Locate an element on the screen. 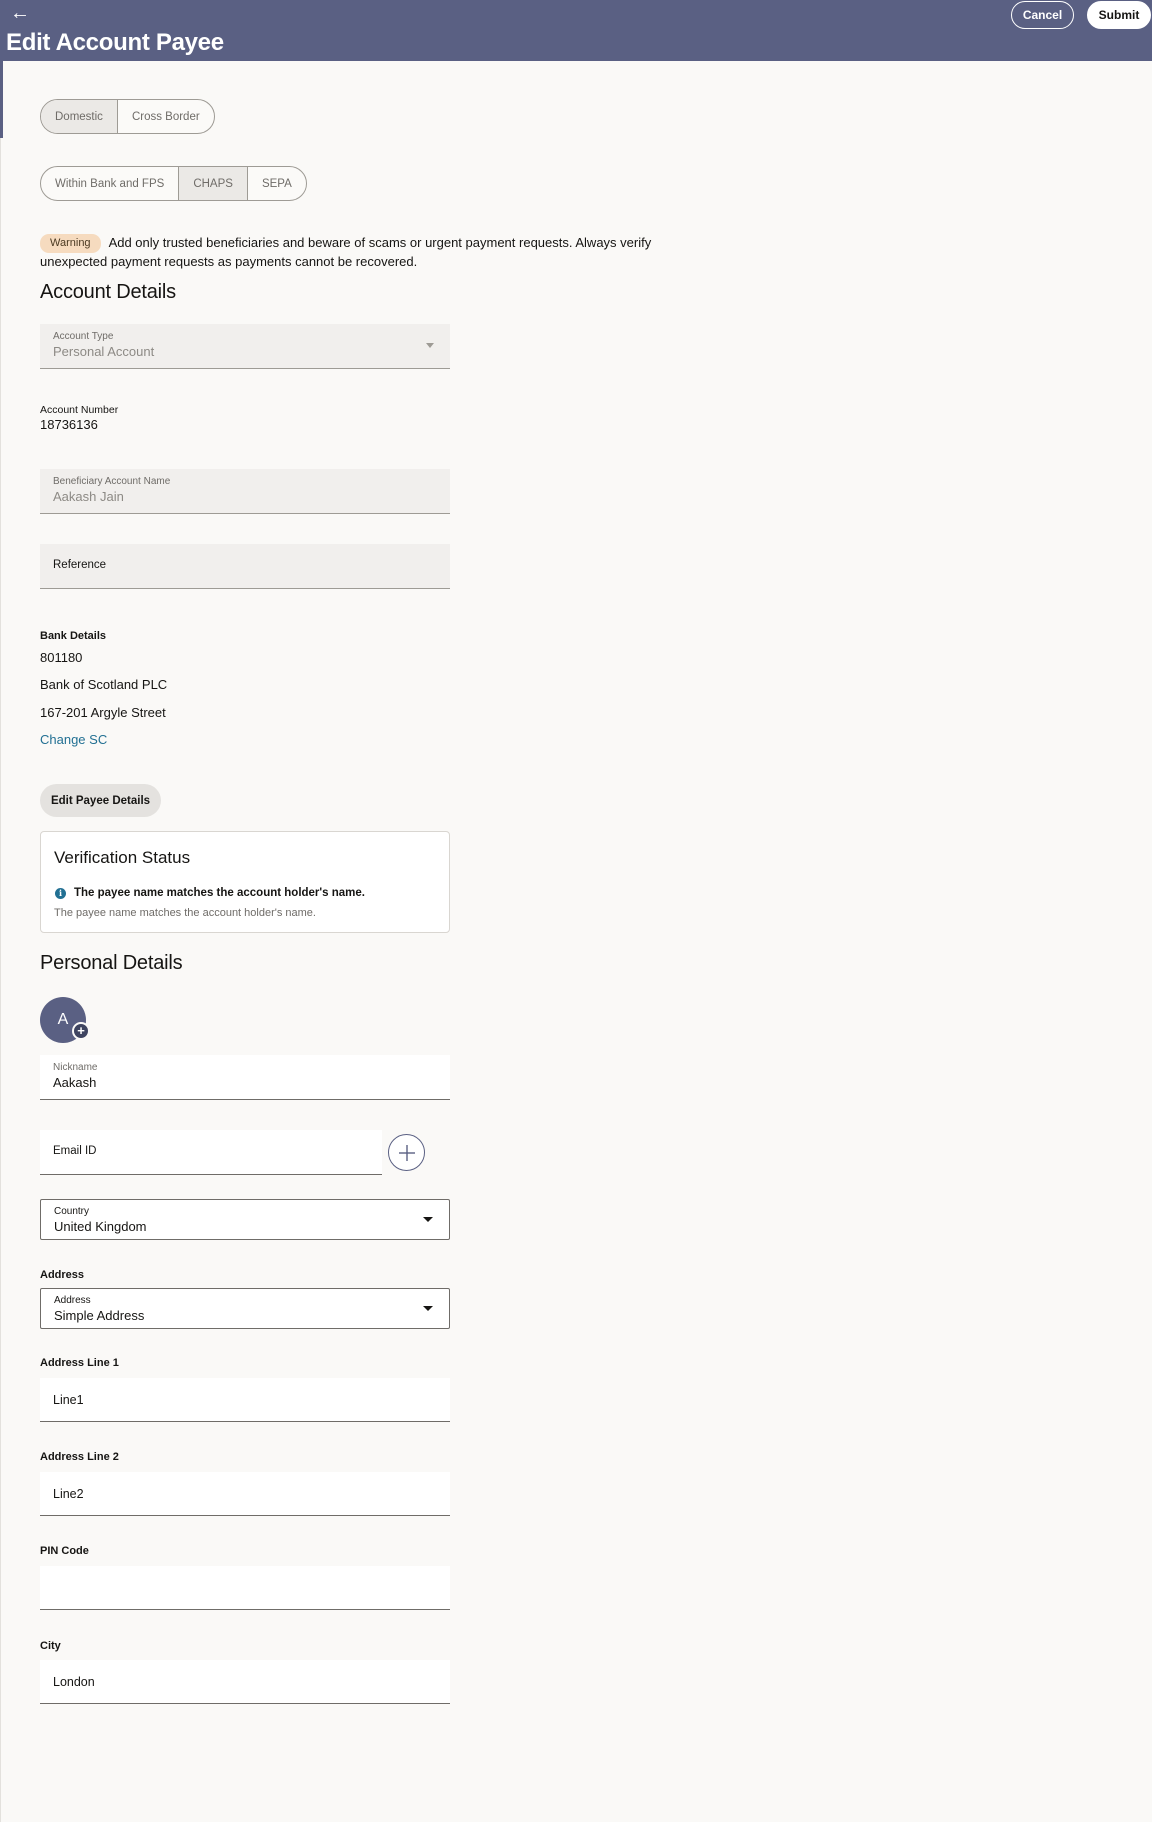 The image size is (1152, 1822). address-type-value: Simple Address is located at coordinates (99, 1315).